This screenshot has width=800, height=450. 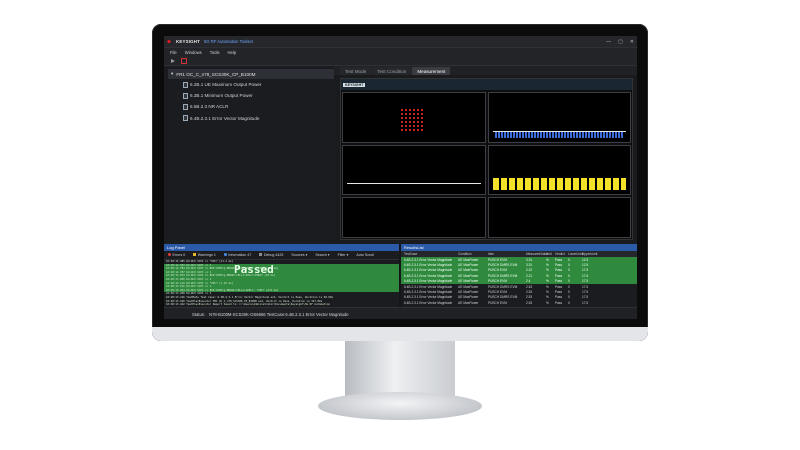 What do you see at coordinates (226, 85) in the screenshot?
I see `tree-item-label: 6.2B.1 UE Maximum Output Power` at bounding box center [226, 85].